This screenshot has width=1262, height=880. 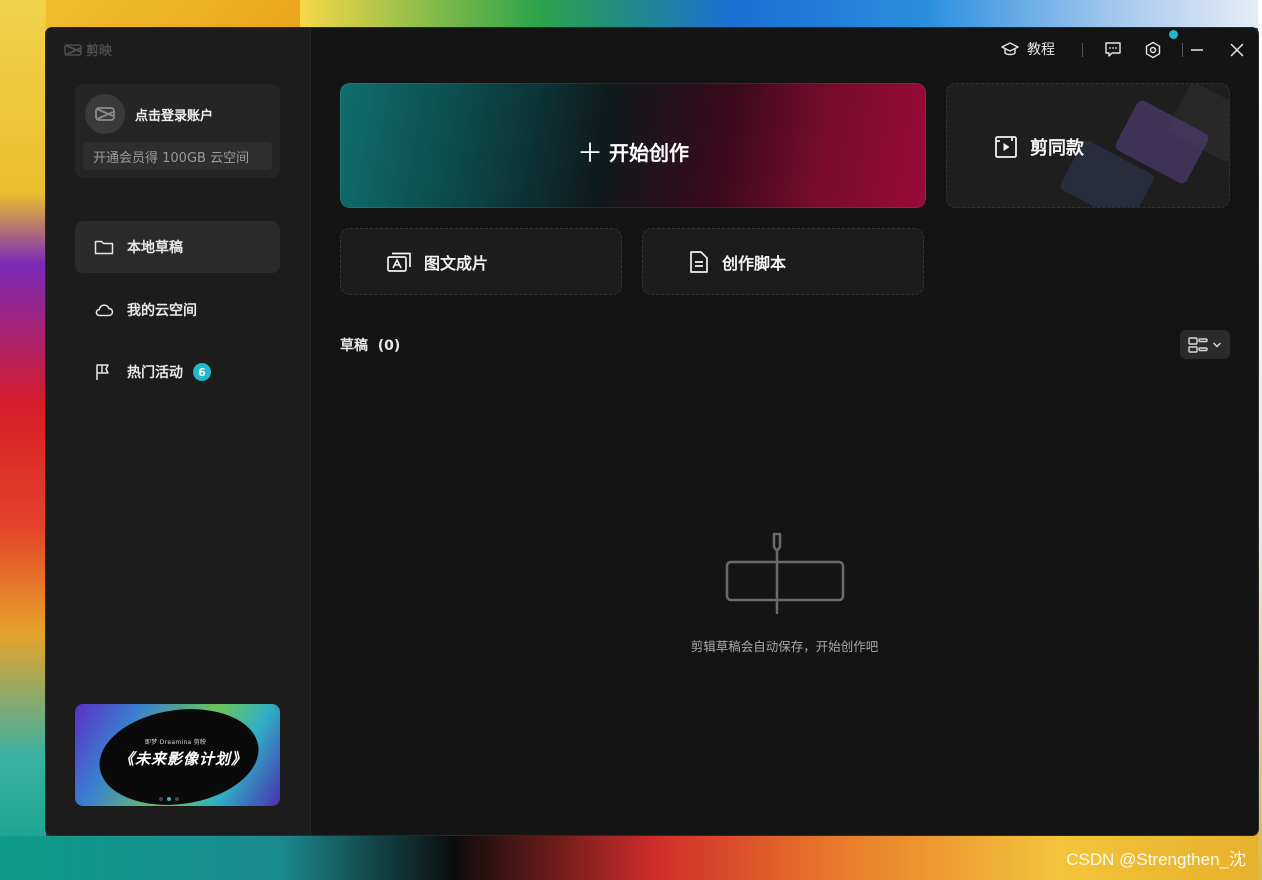 I want to click on creation-script-button: 创作脚本, so click(x=783, y=261).